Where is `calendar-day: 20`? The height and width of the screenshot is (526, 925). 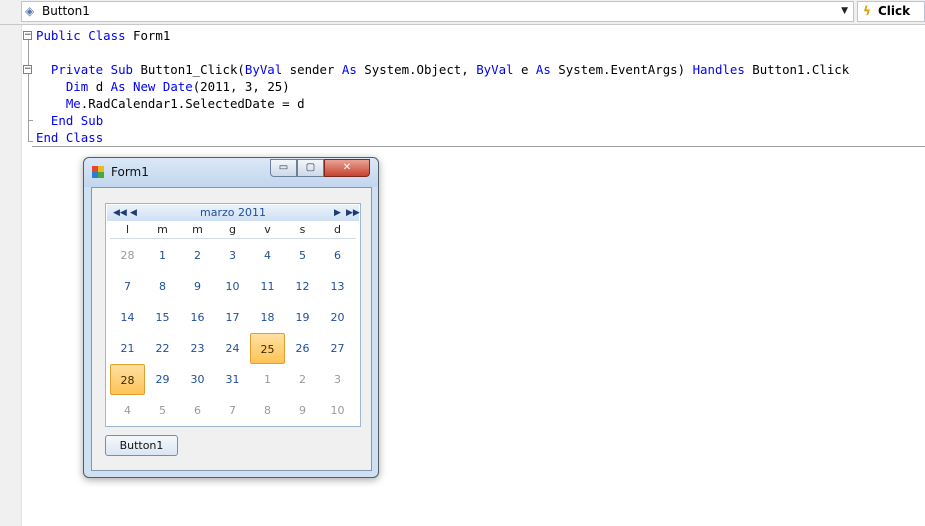 calendar-day: 20 is located at coordinates (337, 317).